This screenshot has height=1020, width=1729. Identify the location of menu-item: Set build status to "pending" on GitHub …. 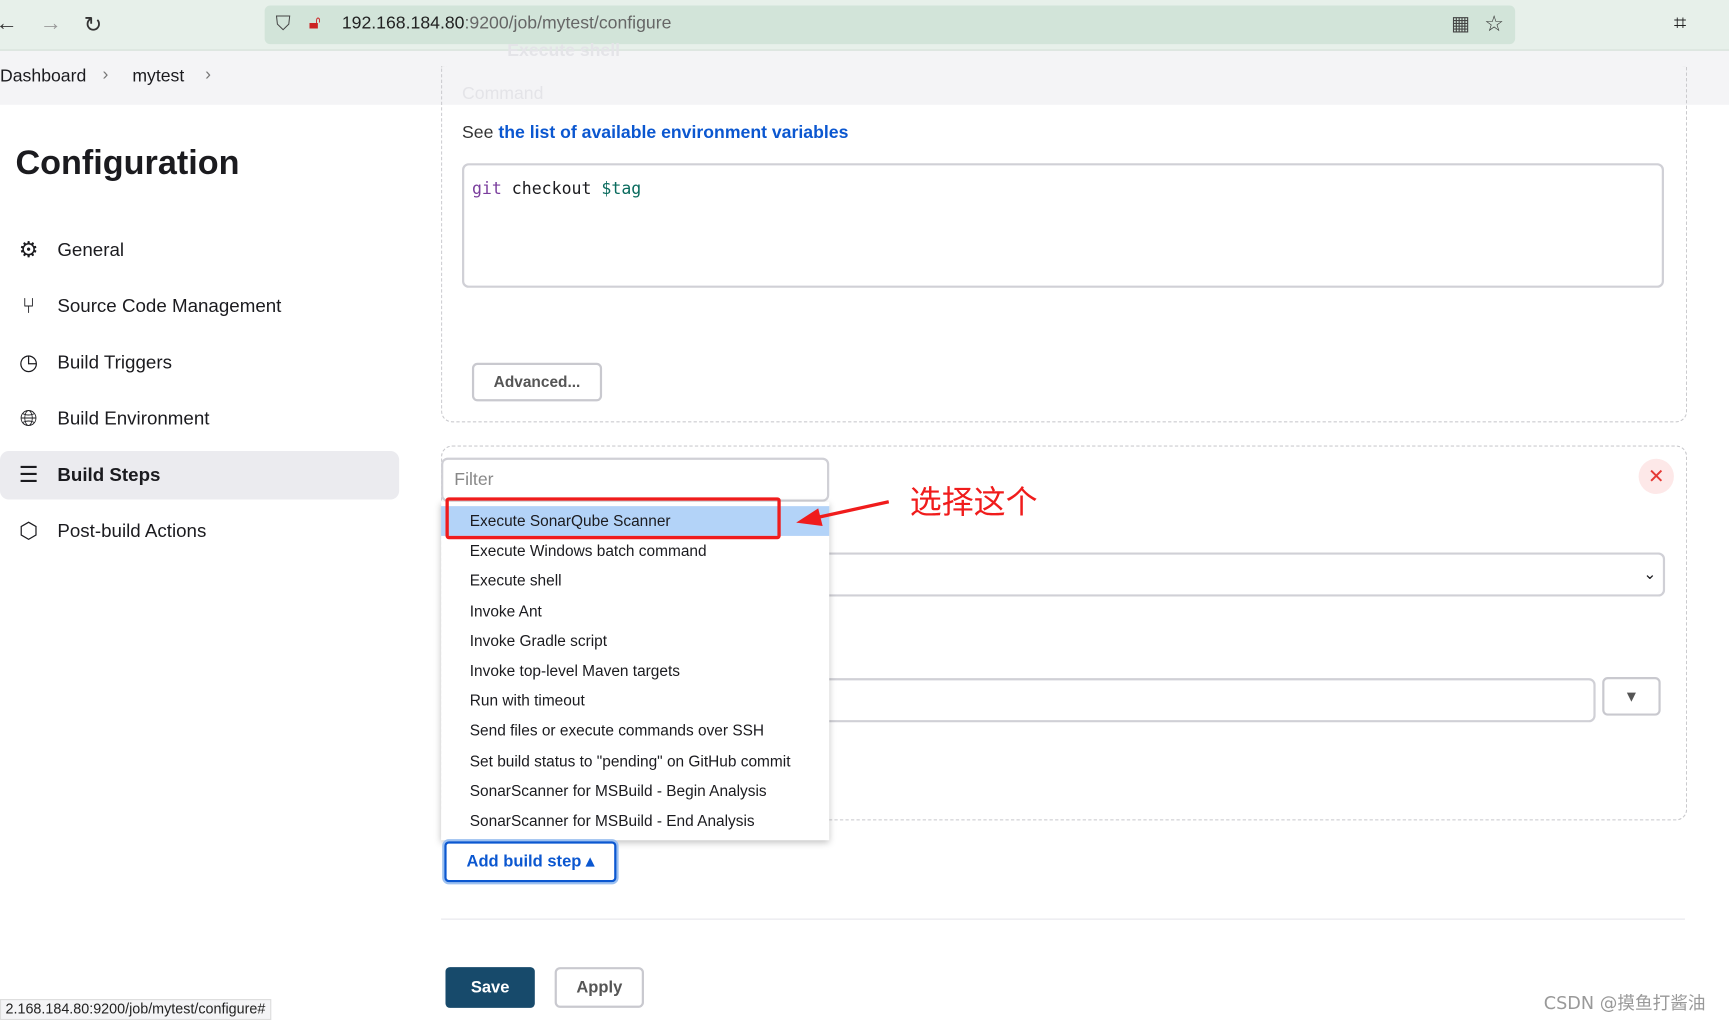
(635, 761).